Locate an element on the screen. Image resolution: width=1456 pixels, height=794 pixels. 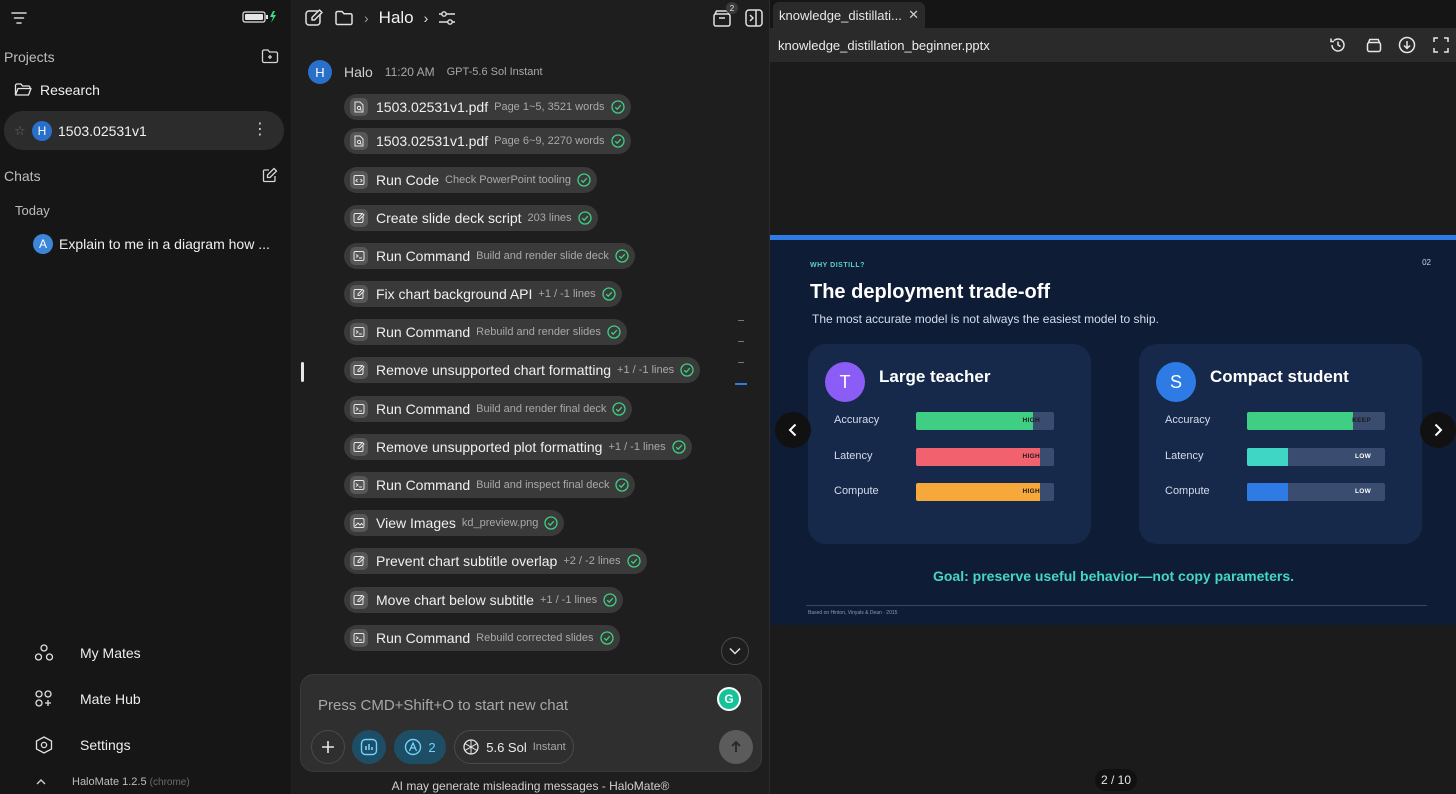
folder-icon is located at coordinates (344, 18).